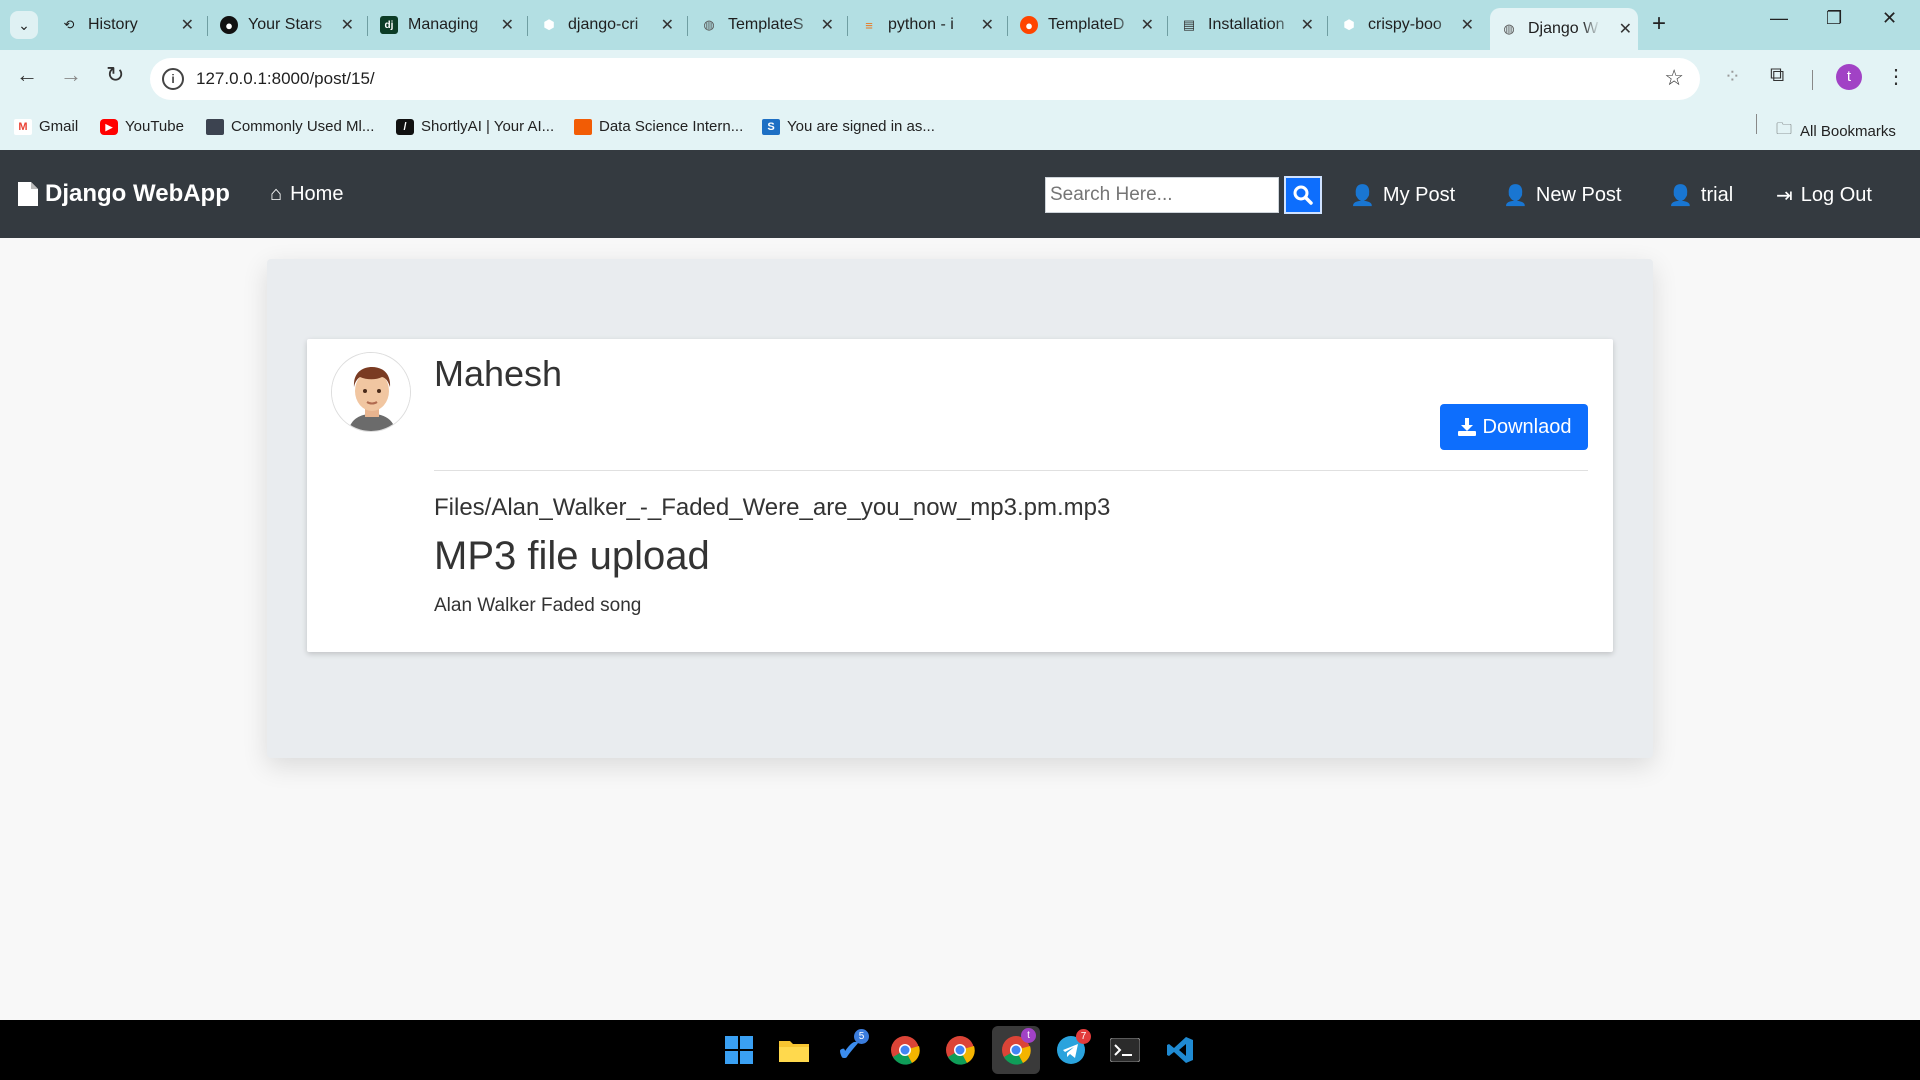  What do you see at coordinates (59, 126) in the screenshot?
I see `bookmark-label: Gmail` at bounding box center [59, 126].